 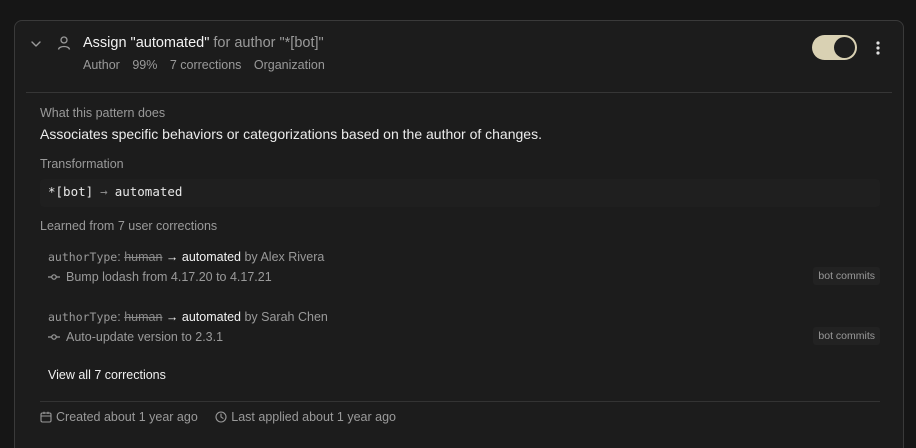 I want to click on footer-divider, so click(x=460, y=401).